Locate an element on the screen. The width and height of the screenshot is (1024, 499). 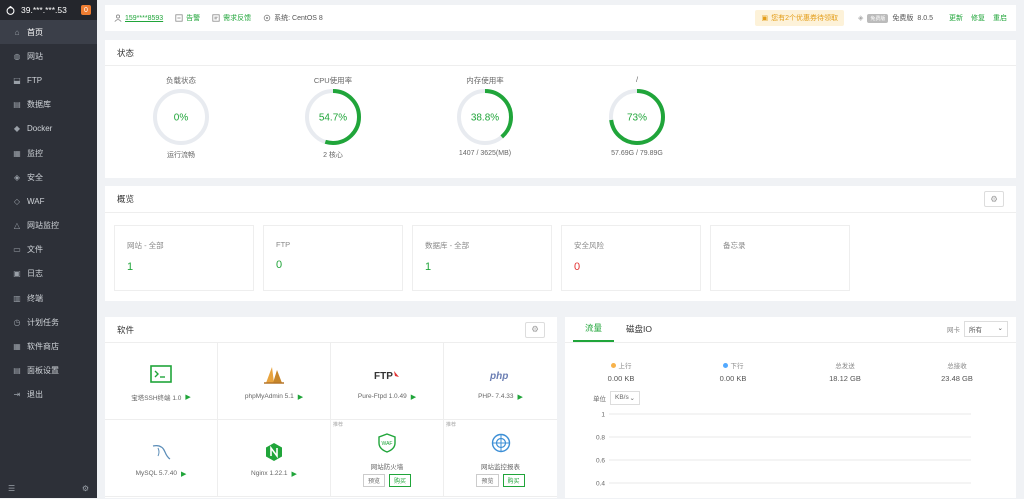
software-card: MySQL 5.7.40 ▶ is located at coordinates (161, 458).